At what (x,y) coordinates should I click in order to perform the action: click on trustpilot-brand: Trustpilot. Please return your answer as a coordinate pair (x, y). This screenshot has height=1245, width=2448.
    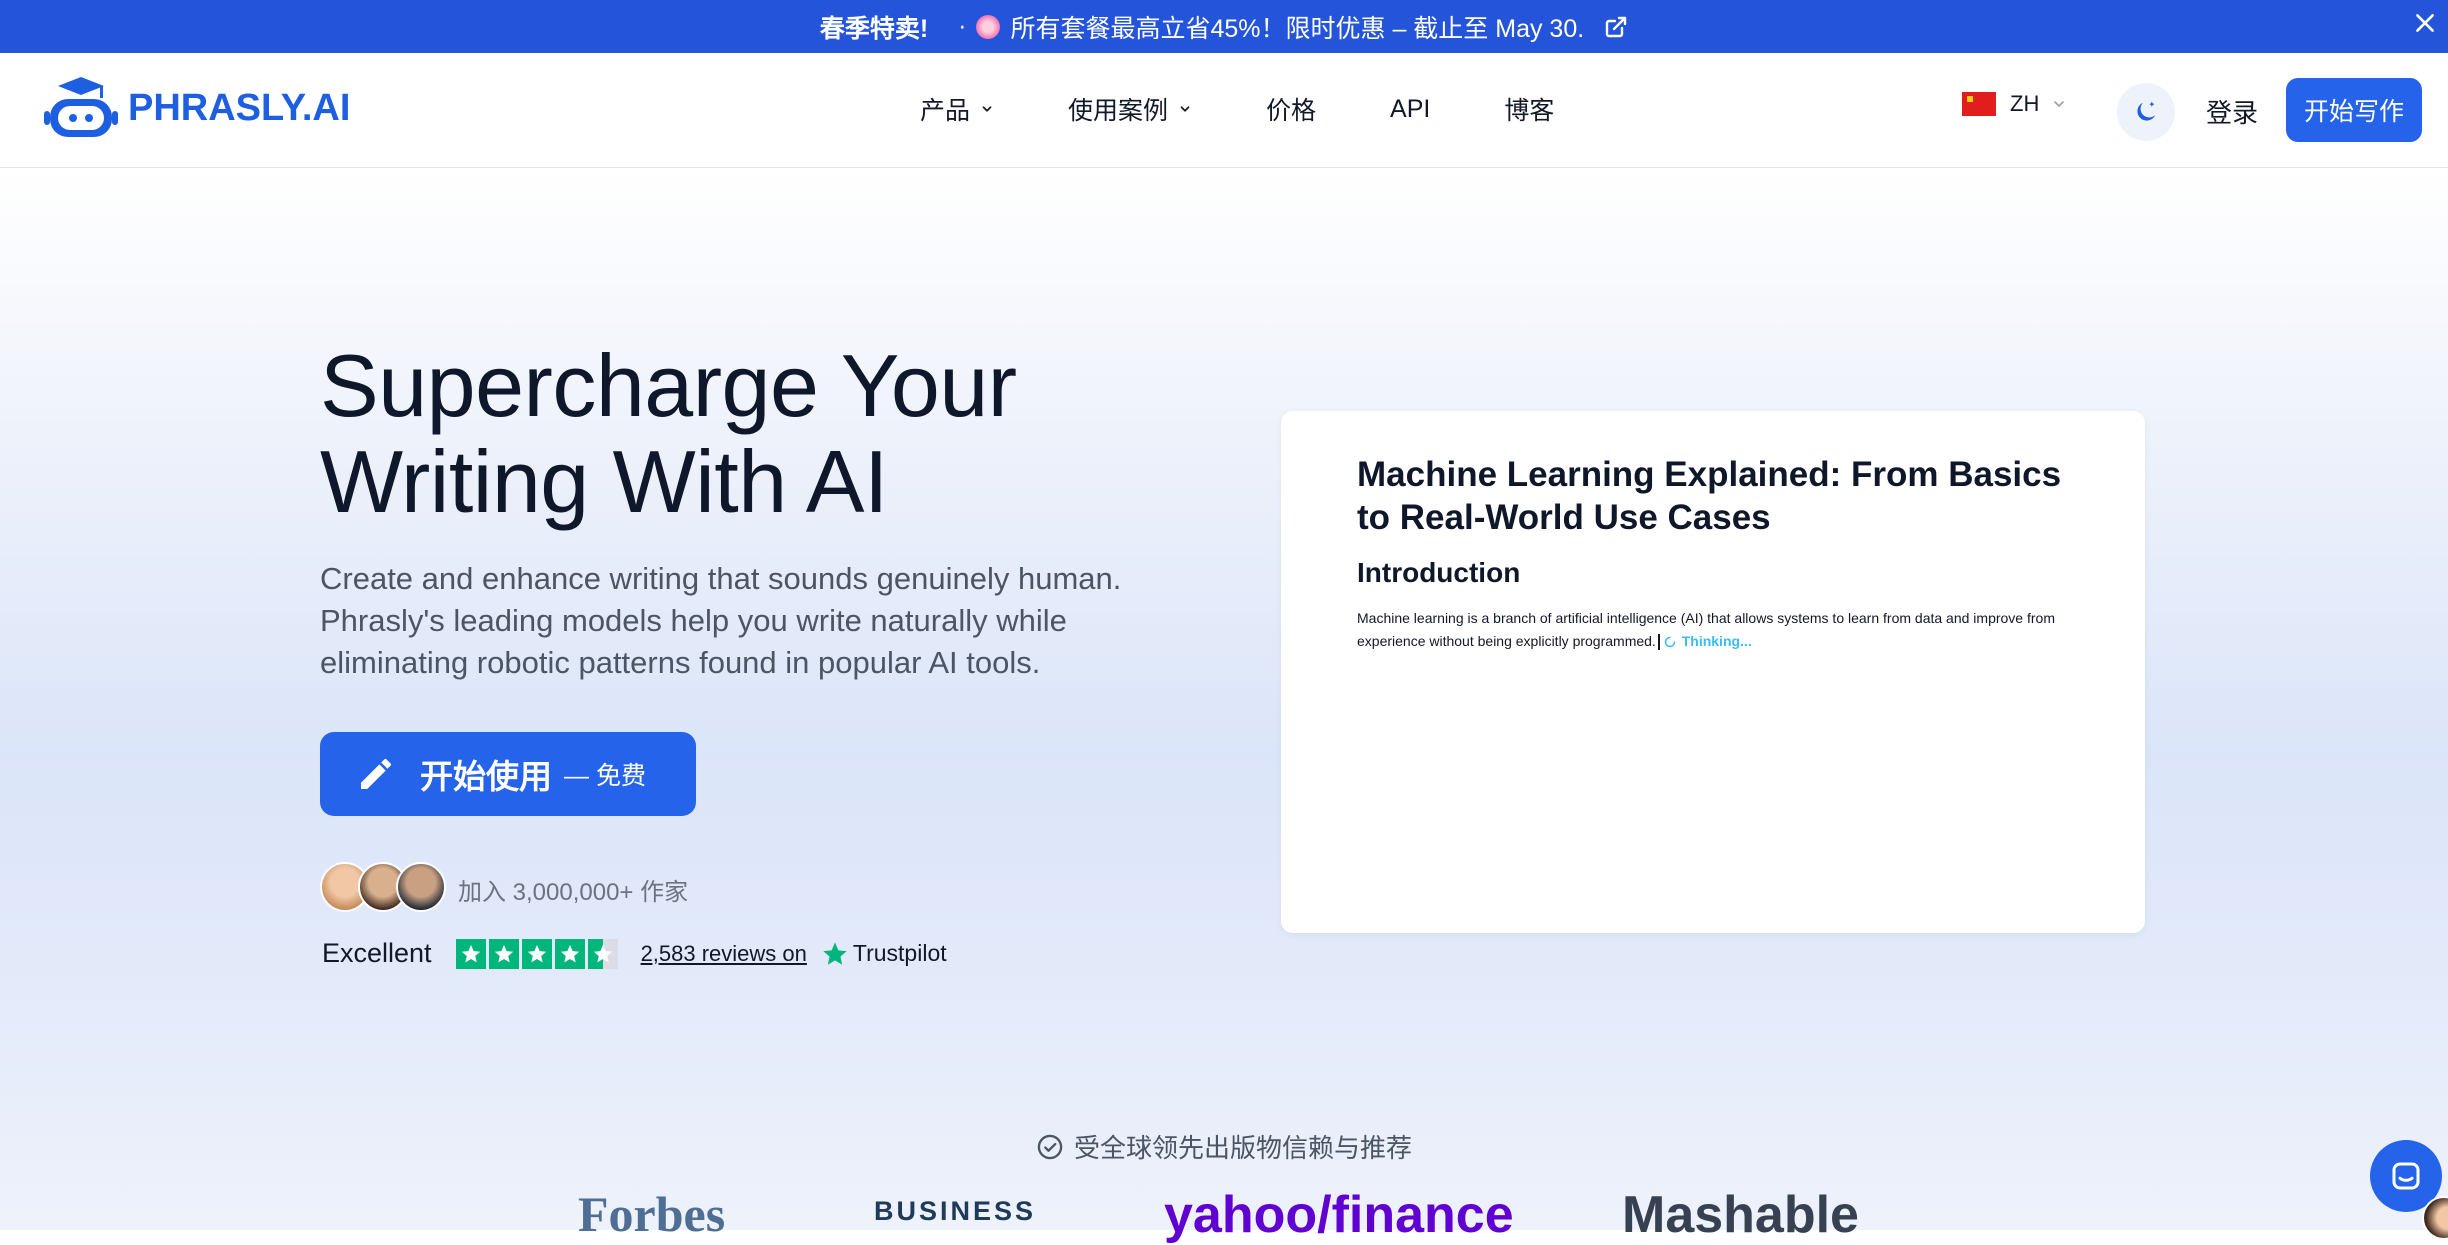
    Looking at the image, I should click on (884, 954).